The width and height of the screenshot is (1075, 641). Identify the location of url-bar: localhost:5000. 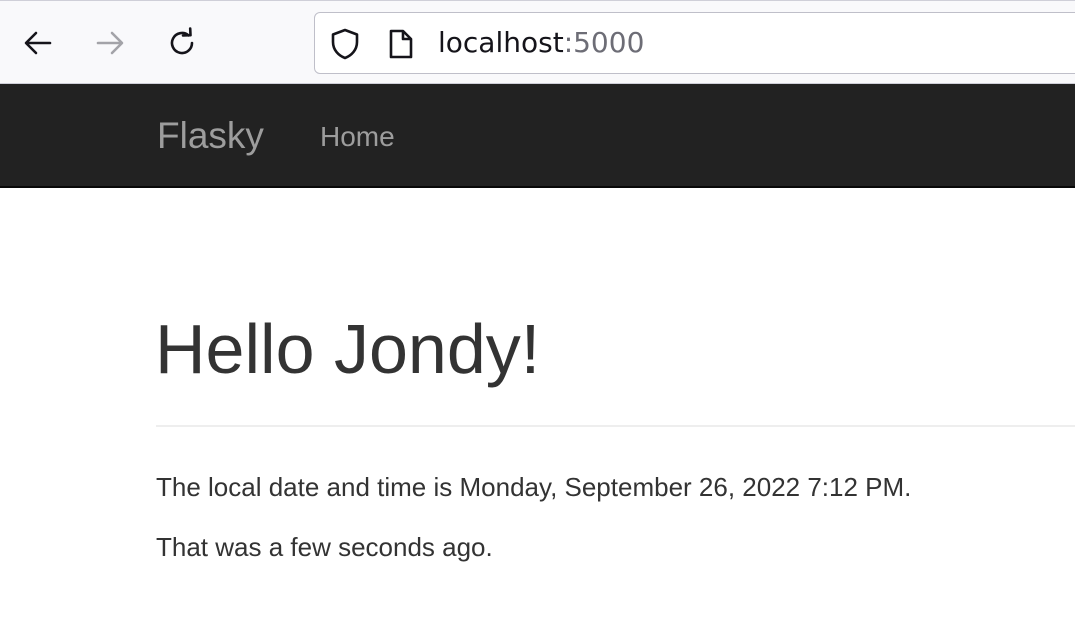
(694, 43).